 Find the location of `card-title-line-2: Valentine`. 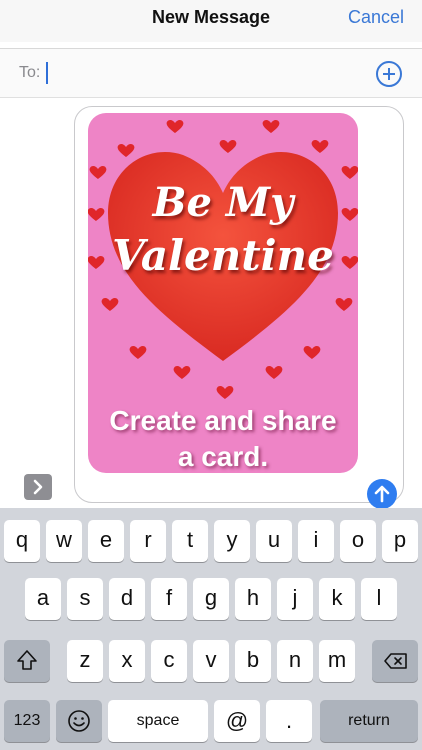

card-title-line-2: Valentine is located at coordinates (223, 255).